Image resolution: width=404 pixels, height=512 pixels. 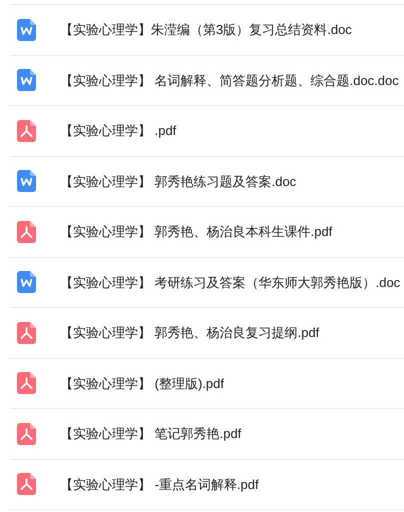 I want to click on file-name: 【实验心理学】 名词解释、简答题分析题、综合题.doc.doc, so click(x=229, y=80).